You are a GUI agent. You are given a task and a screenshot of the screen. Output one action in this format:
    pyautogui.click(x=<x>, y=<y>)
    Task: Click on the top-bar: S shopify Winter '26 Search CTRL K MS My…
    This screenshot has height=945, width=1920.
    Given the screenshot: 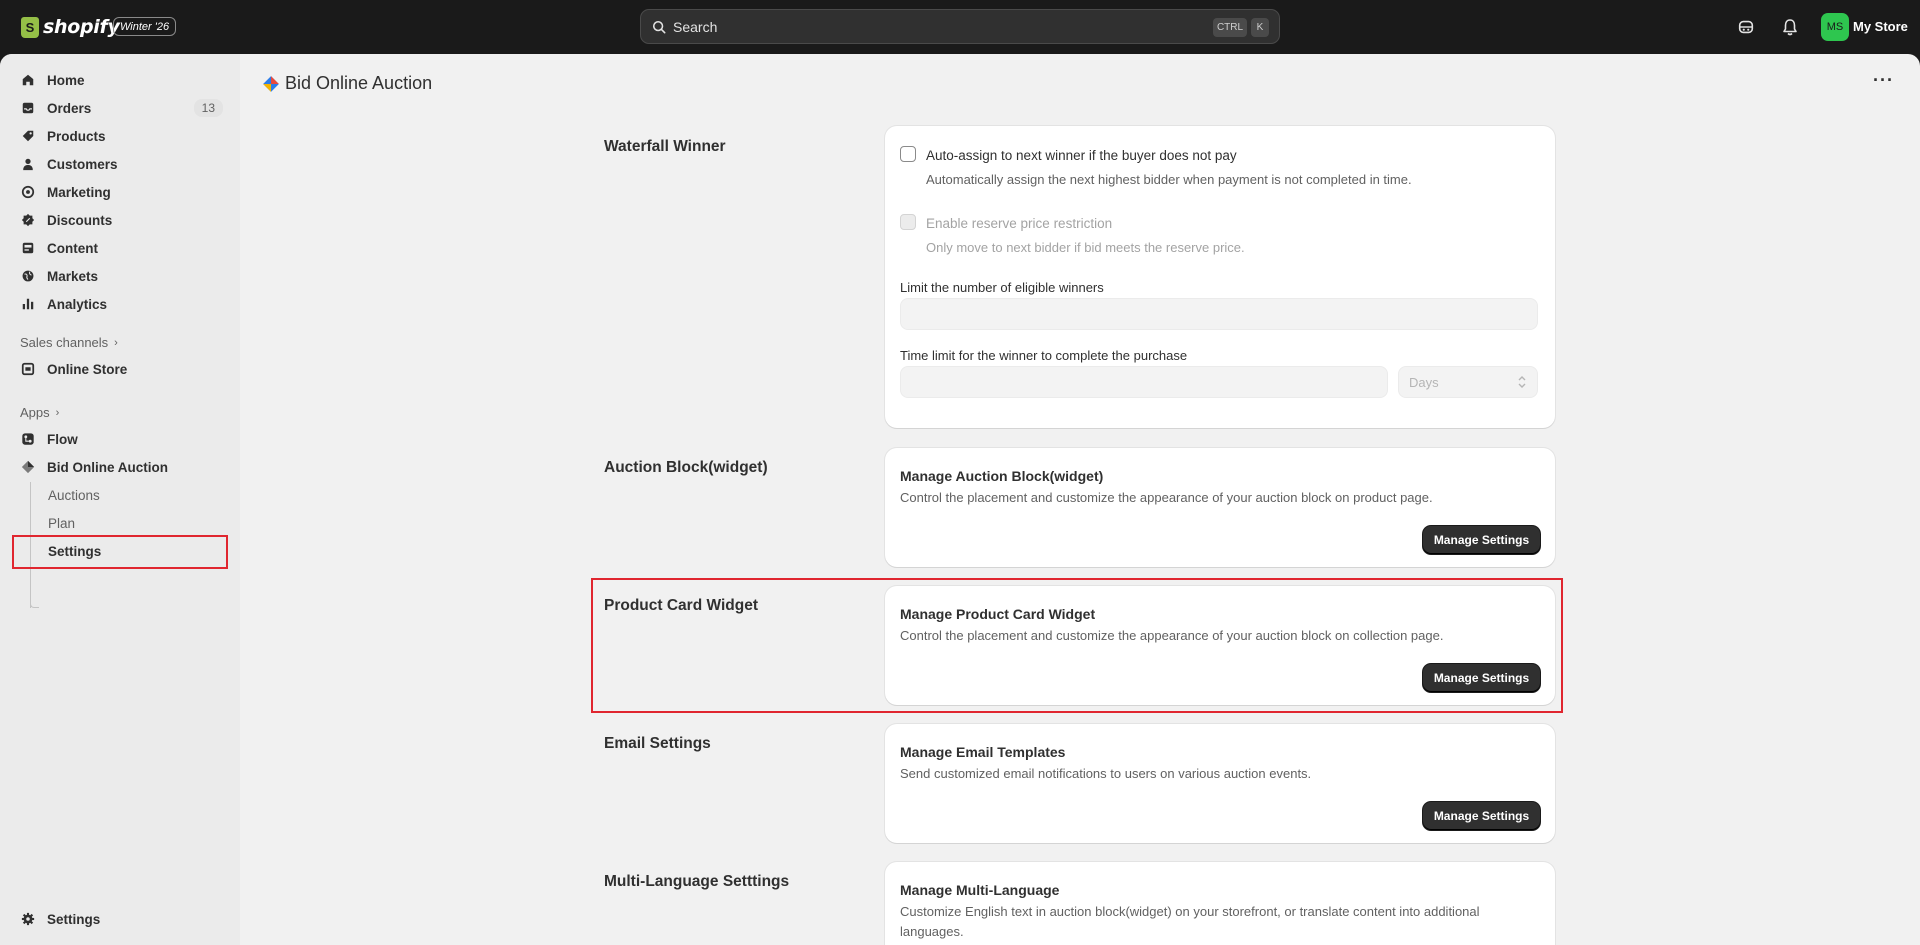 What is the action you would take?
    pyautogui.click(x=960, y=27)
    